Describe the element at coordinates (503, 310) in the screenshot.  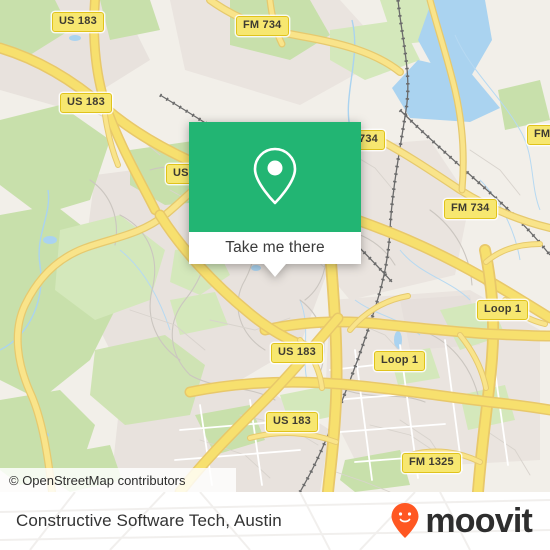
I see `road-shield-loop1-a: Loop 1` at that location.